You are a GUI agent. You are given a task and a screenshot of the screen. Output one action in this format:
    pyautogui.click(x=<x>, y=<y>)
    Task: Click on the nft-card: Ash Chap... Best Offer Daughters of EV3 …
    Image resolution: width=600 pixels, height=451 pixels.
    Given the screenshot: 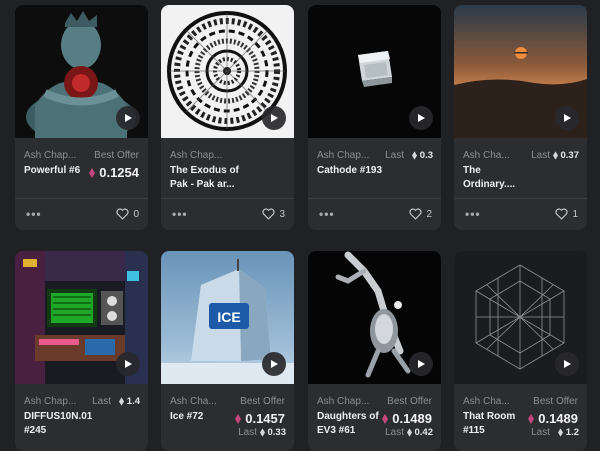 What is the action you would take?
    pyautogui.click(x=374, y=351)
    